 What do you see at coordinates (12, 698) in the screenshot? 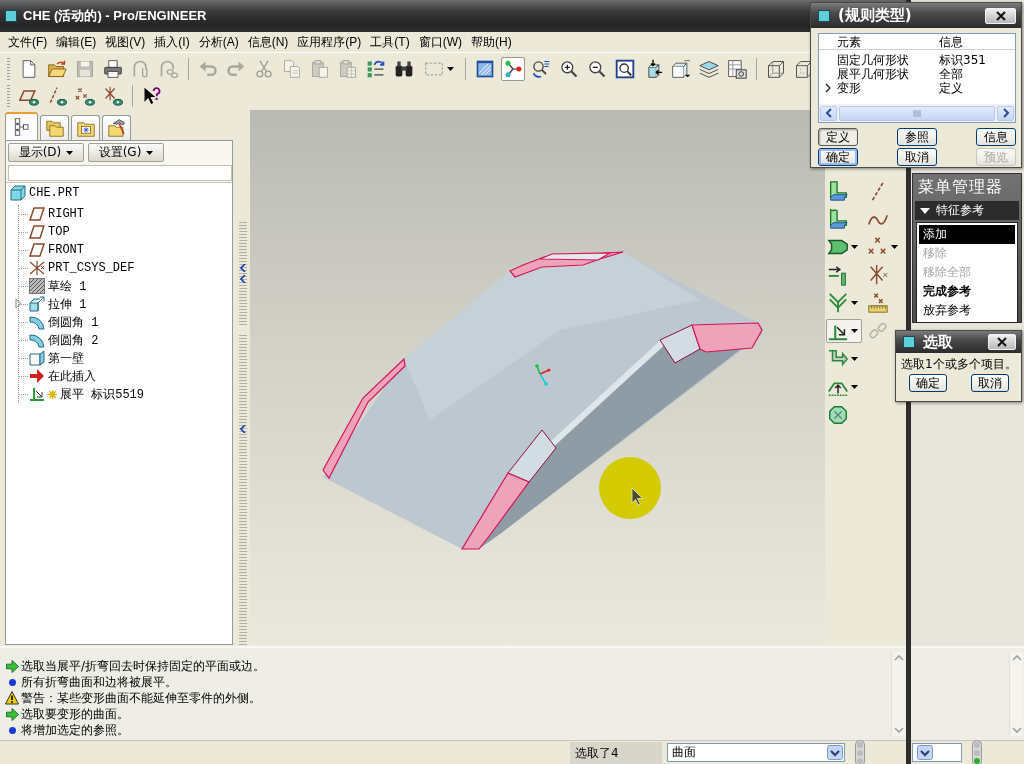
I see `warning-icon` at bounding box center [12, 698].